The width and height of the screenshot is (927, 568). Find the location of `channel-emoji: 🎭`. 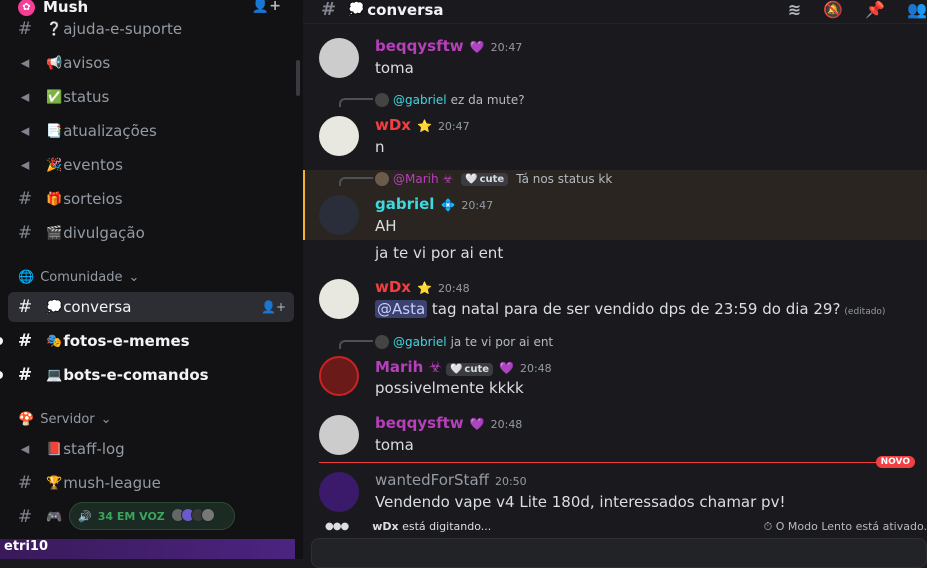

channel-emoji: 🎭 is located at coordinates (54, 341).